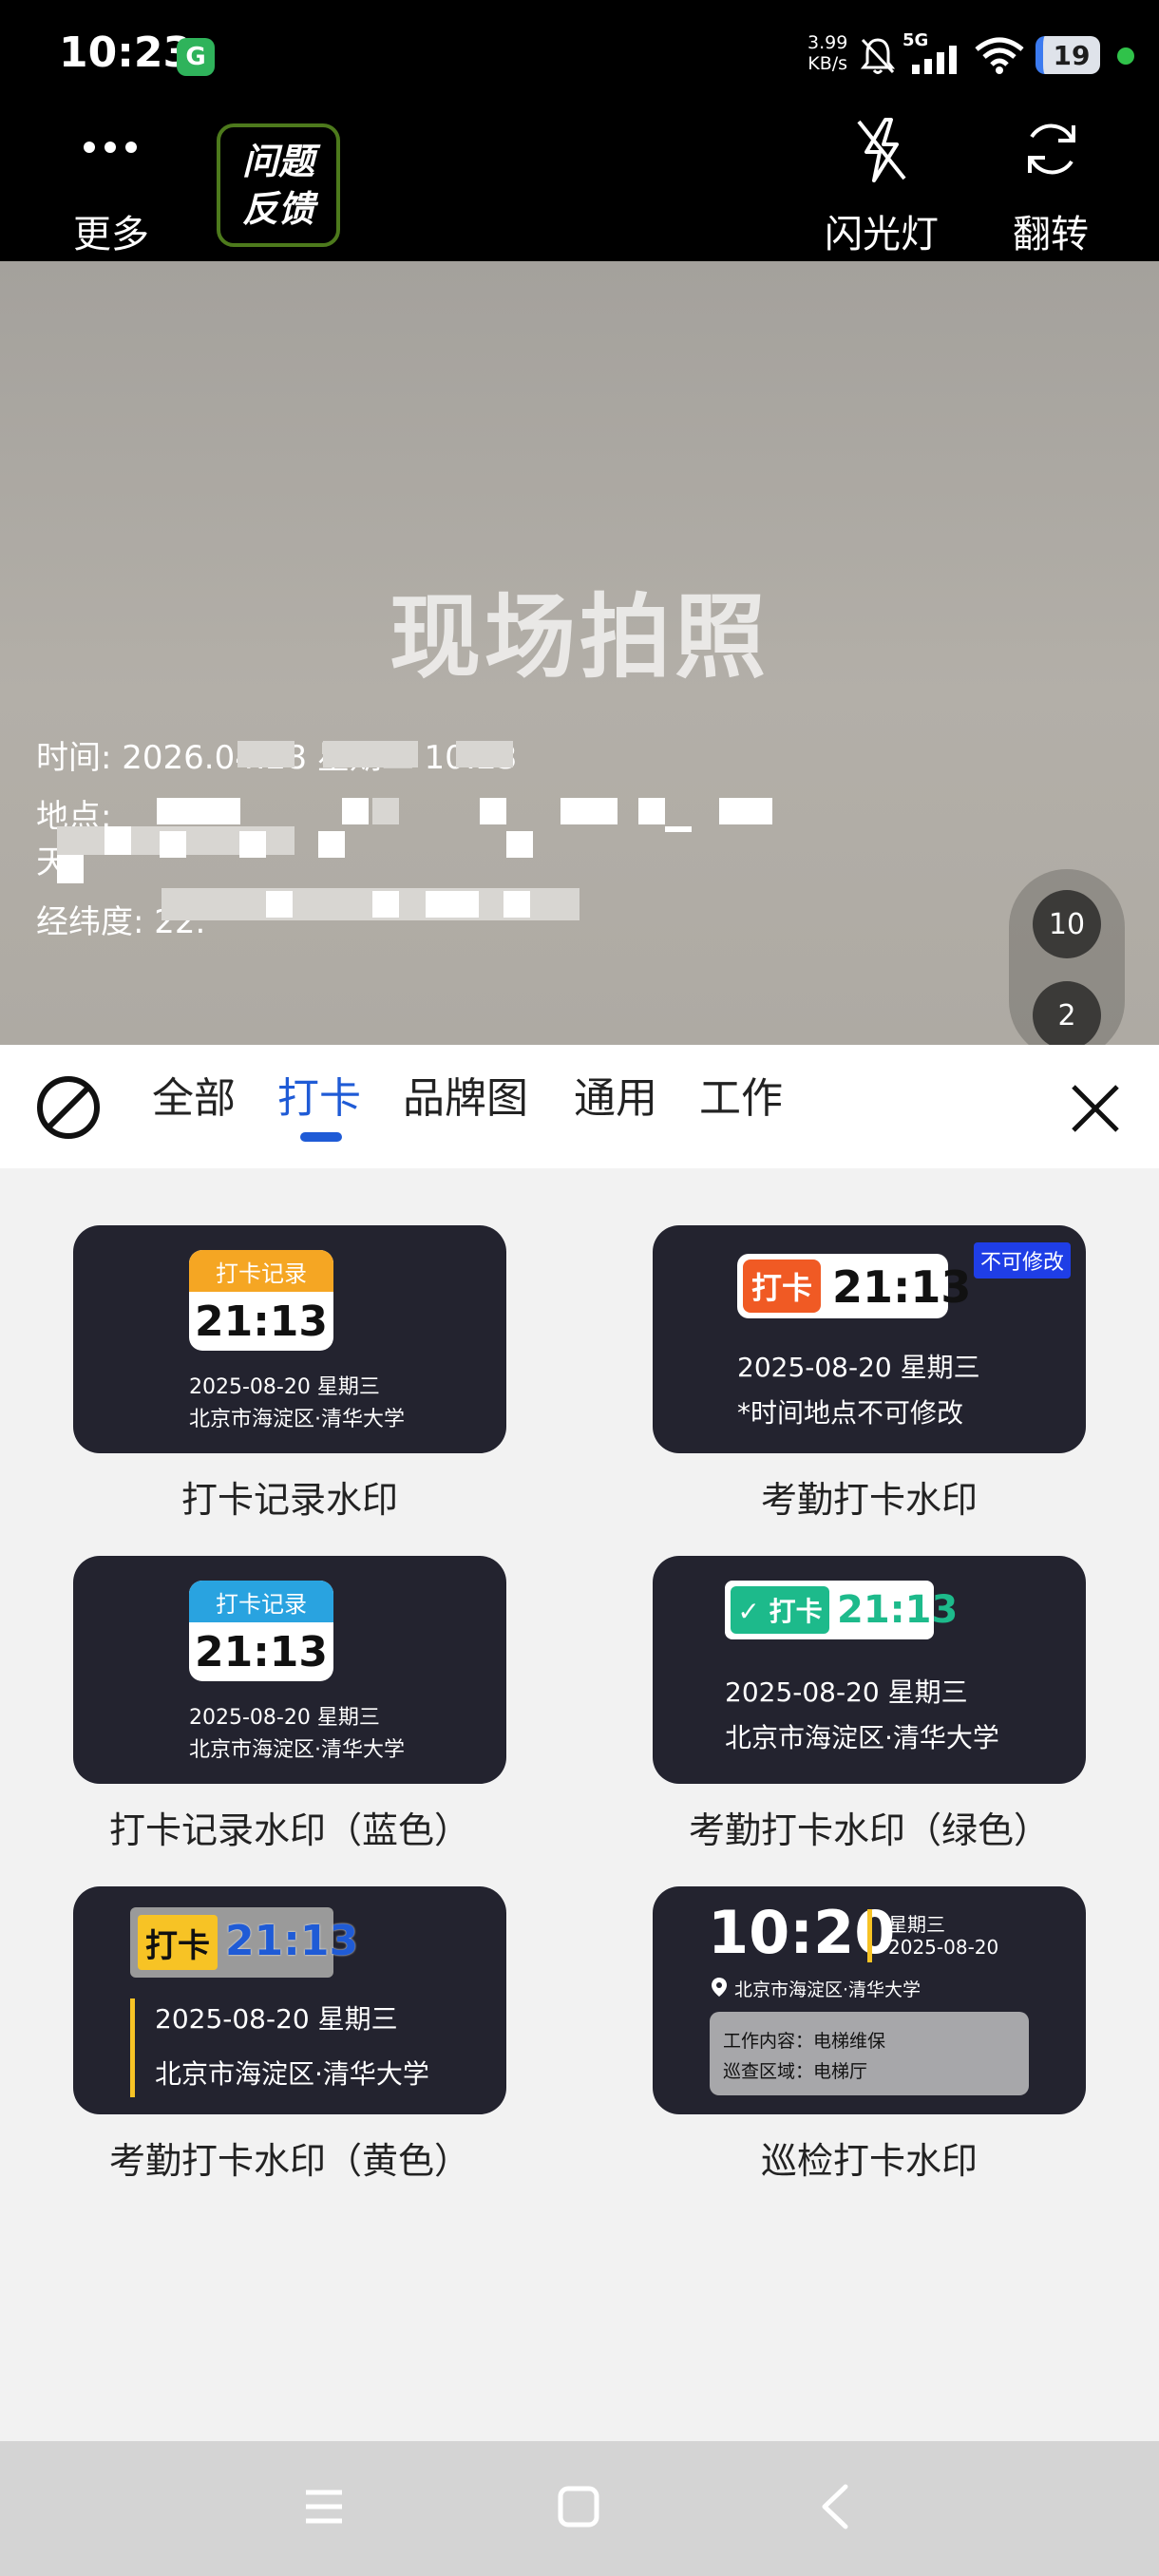  I want to click on patrol-info-box: 工作内容：电梯维保 巡查区域：电梯厅, so click(869, 2053).